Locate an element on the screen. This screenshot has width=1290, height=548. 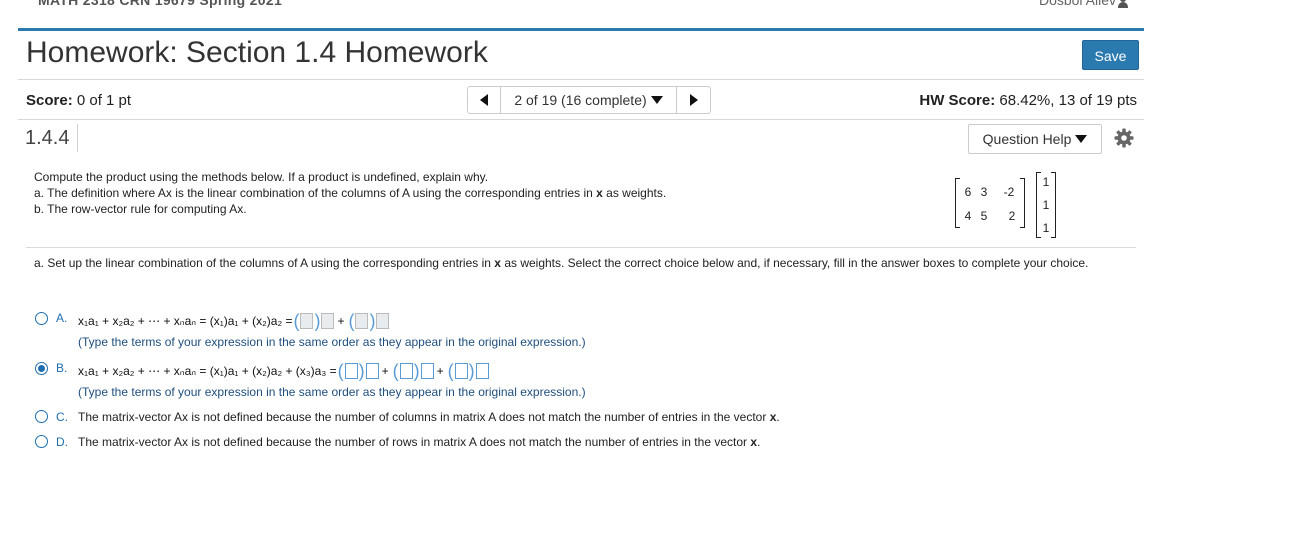
choice-d-radio is located at coordinates (41, 441).